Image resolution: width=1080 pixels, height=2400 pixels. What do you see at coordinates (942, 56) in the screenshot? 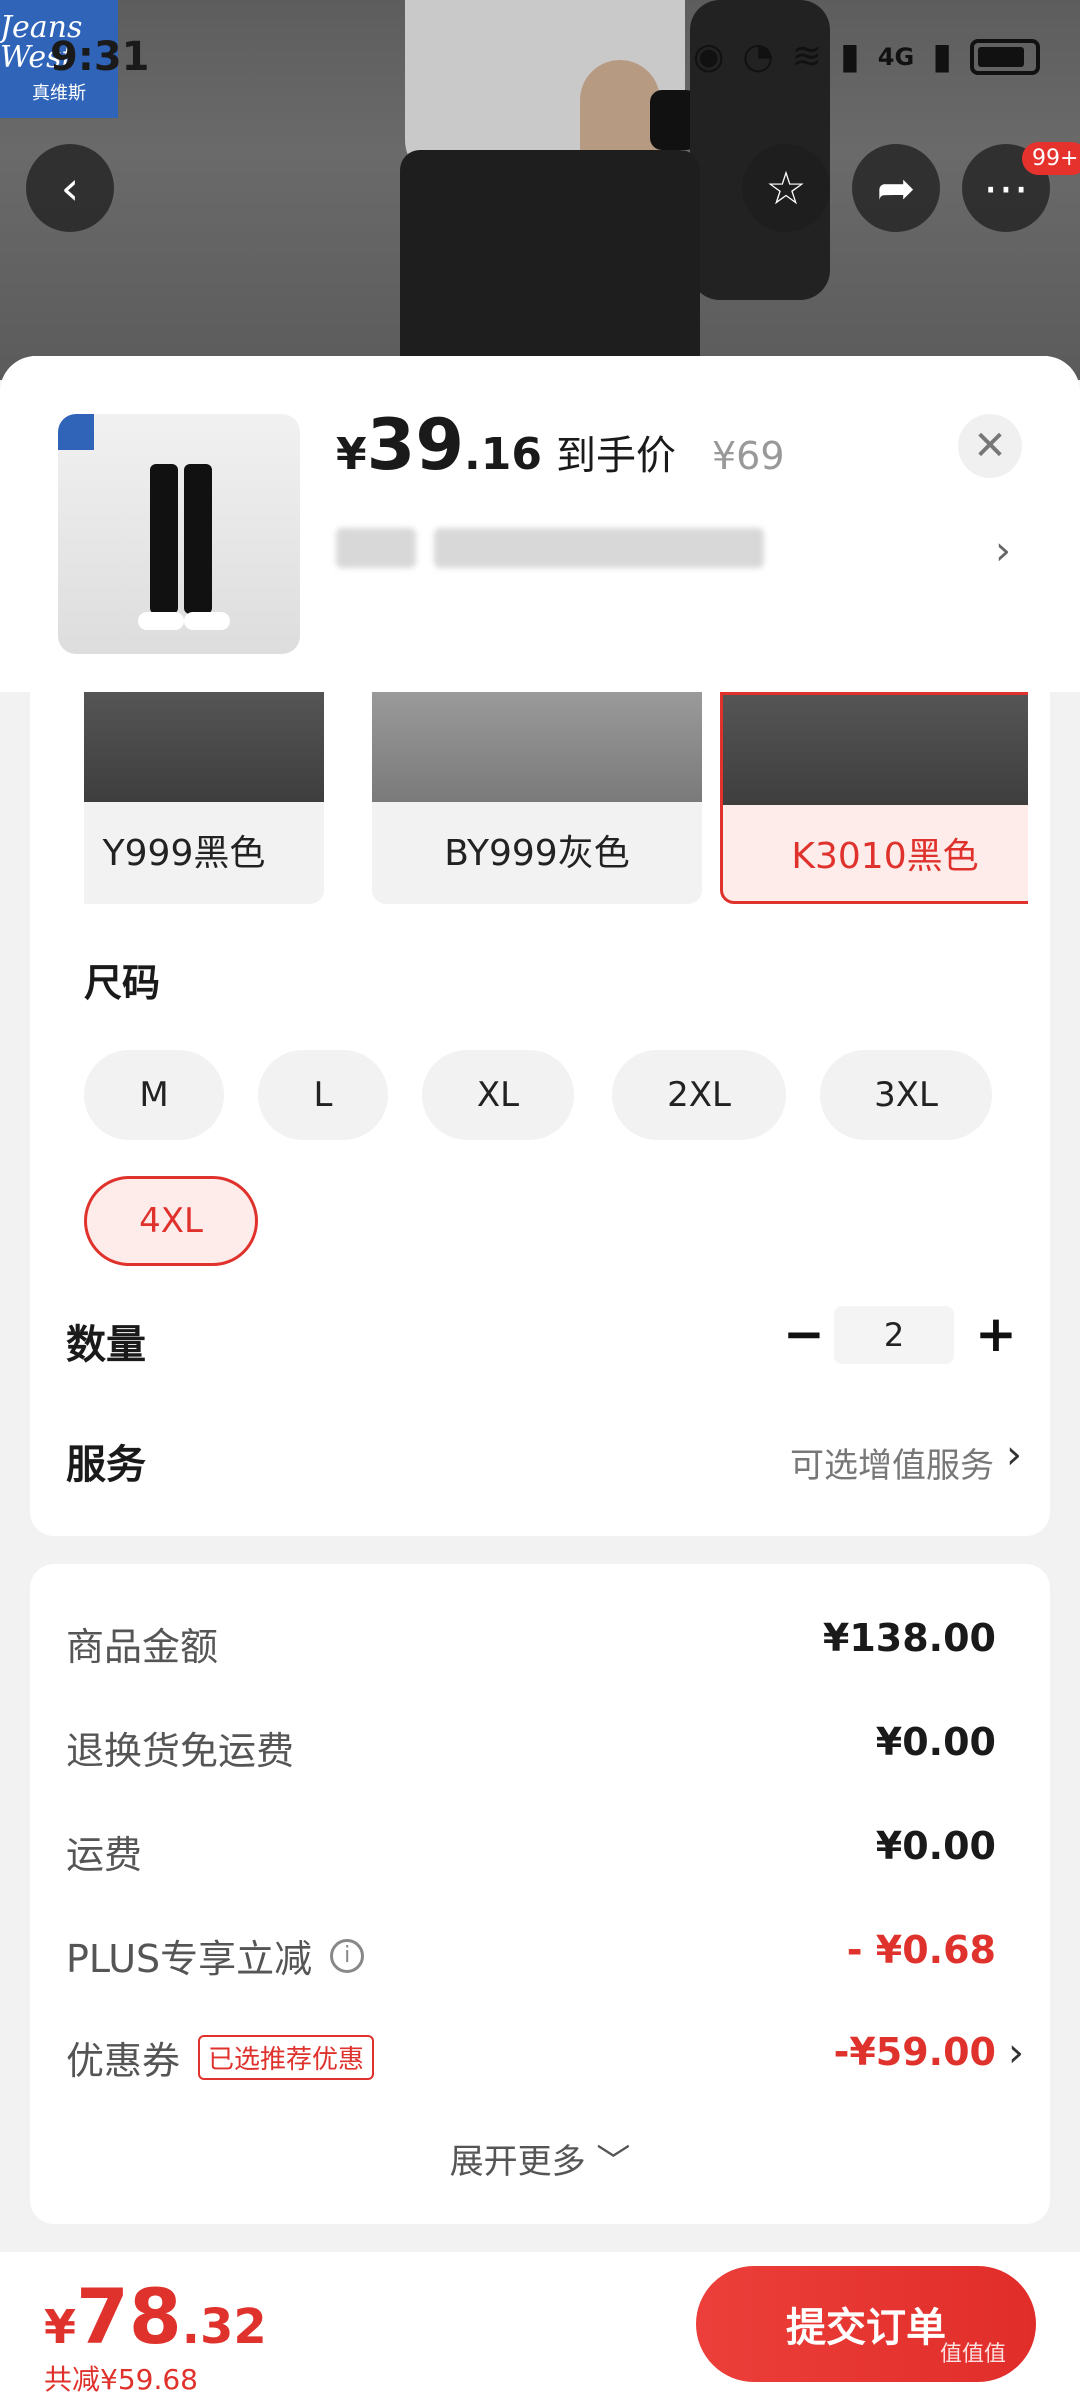
I see `signal-icon-2: ▮` at bounding box center [942, 56].